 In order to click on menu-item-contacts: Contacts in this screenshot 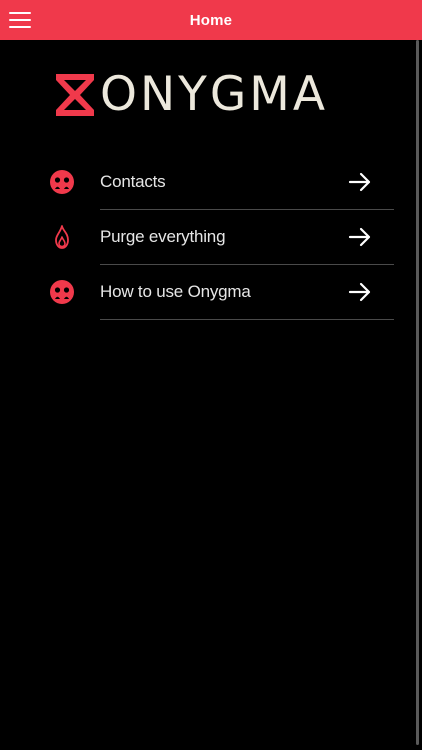, I will do `click(211, 182)`.